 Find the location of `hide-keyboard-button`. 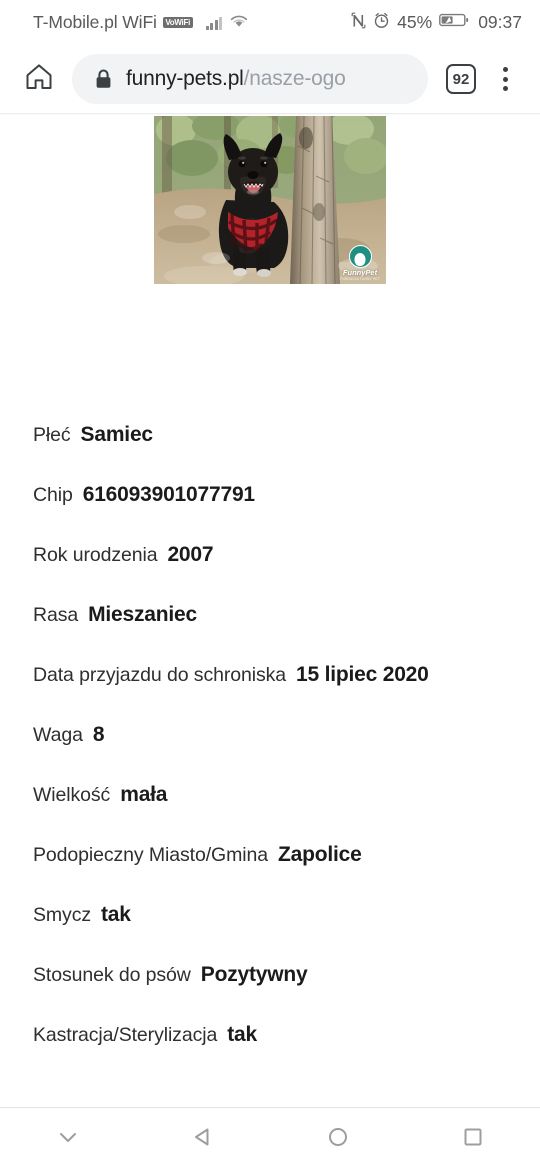

hide-keyboard-button is located at coordinates (67, 1139).